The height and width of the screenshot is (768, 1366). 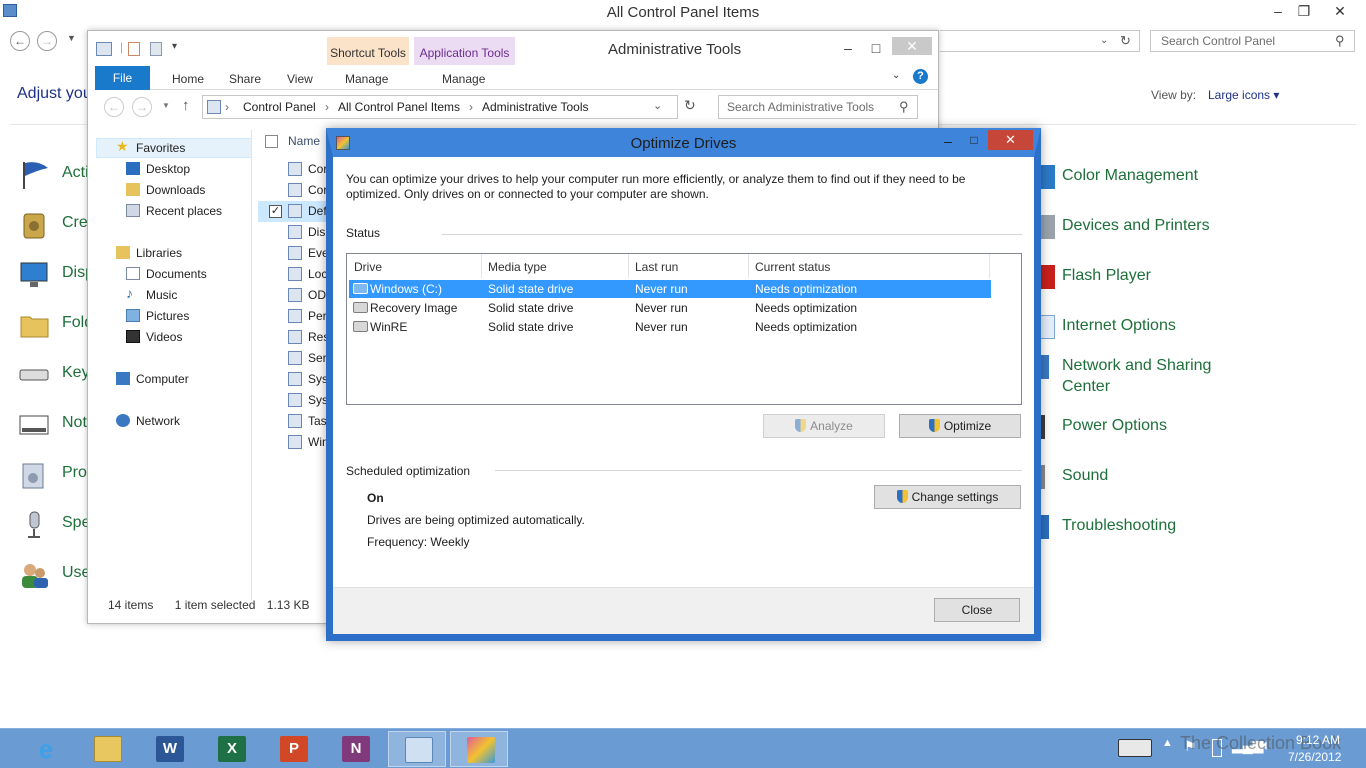 I want to click on cp-item-label: Key, so click(x=76, y=372).